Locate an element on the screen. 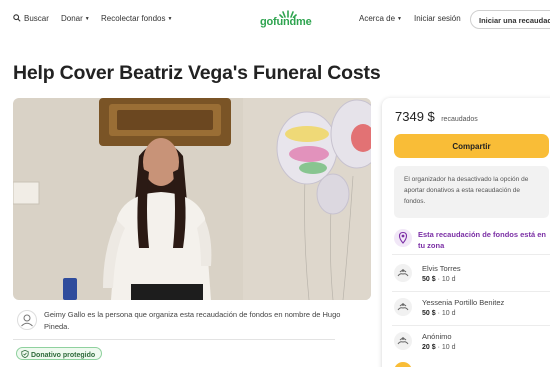 The width and height of the screenshot is (550, 367). fundraise-menu: Recolectar fondos ▼ is located at coordinates (136, 18).